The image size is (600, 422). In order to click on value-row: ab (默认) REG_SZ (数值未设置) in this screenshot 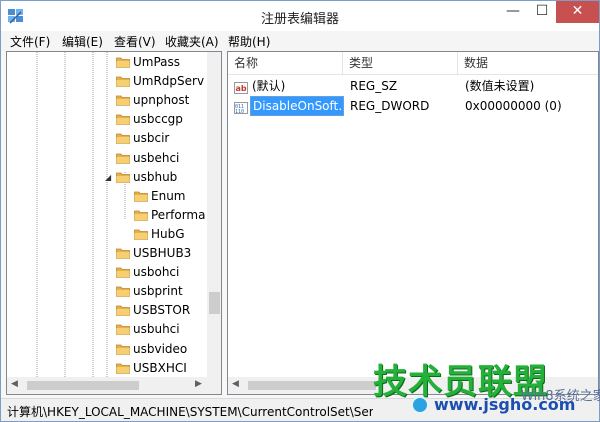, I will do `click(413, 86)`.